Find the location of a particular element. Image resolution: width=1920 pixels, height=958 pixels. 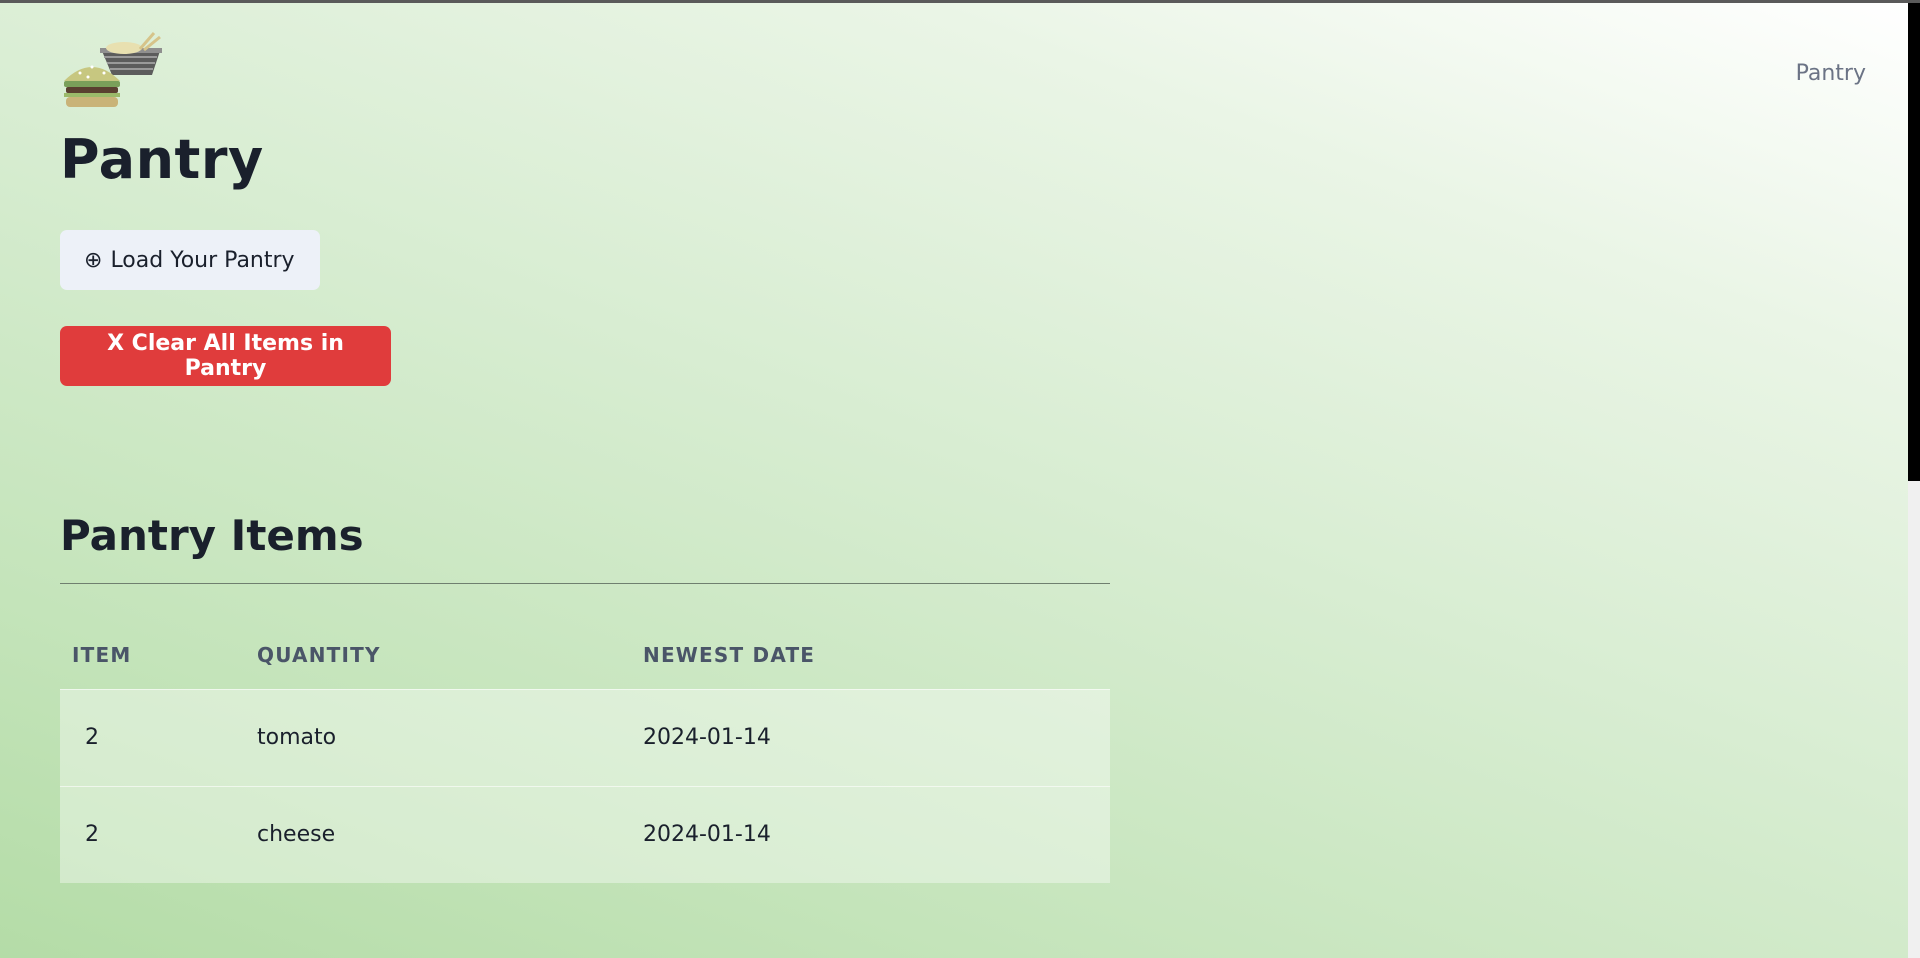

circled-plus-icon: ⊕ is located at coordinates (93, 260).